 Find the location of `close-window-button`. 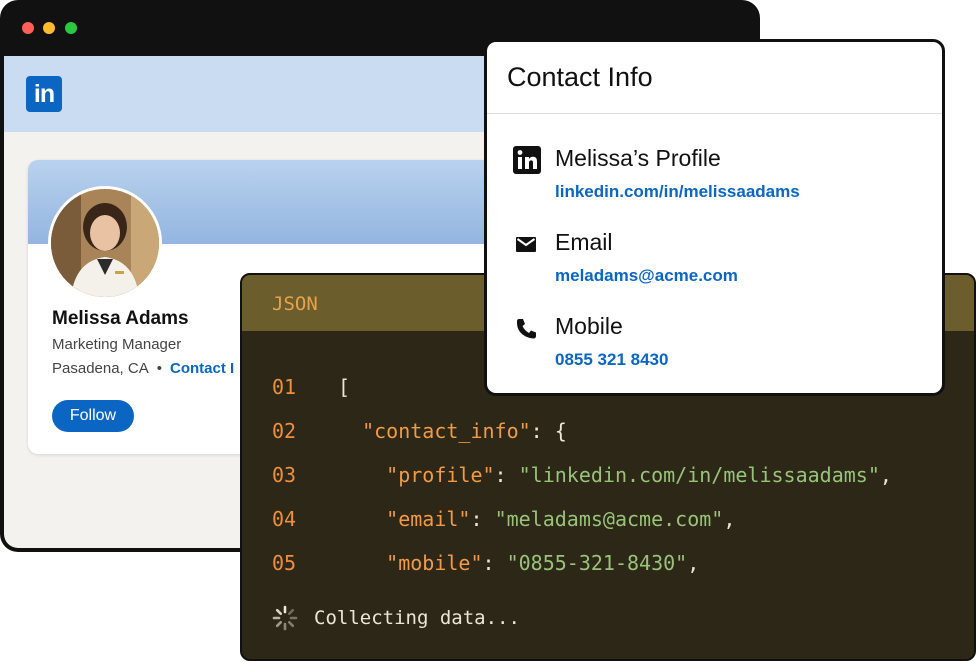

close-window-button is located at coordinates (28, 28).